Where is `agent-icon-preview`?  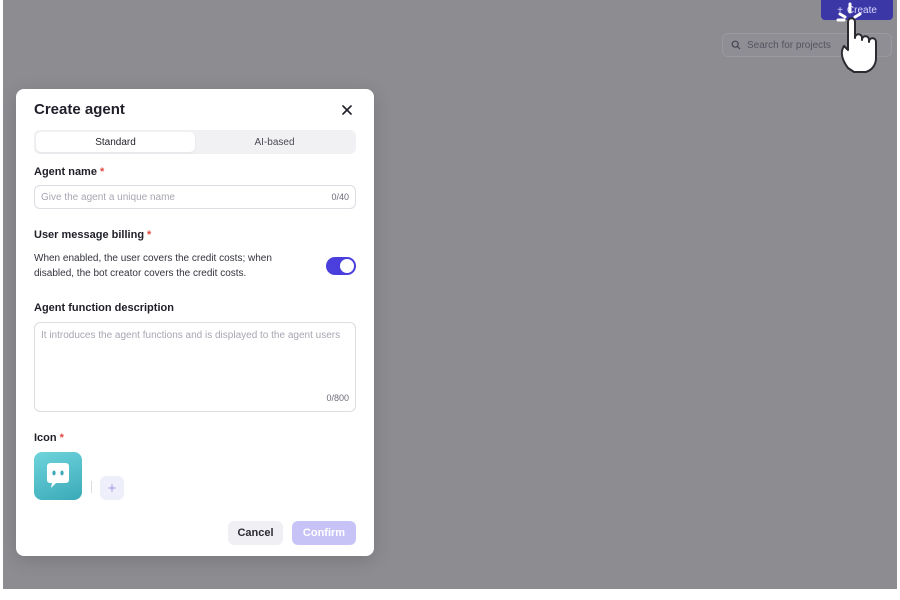 agent-icon-preview is located at coordinates (58, 476).